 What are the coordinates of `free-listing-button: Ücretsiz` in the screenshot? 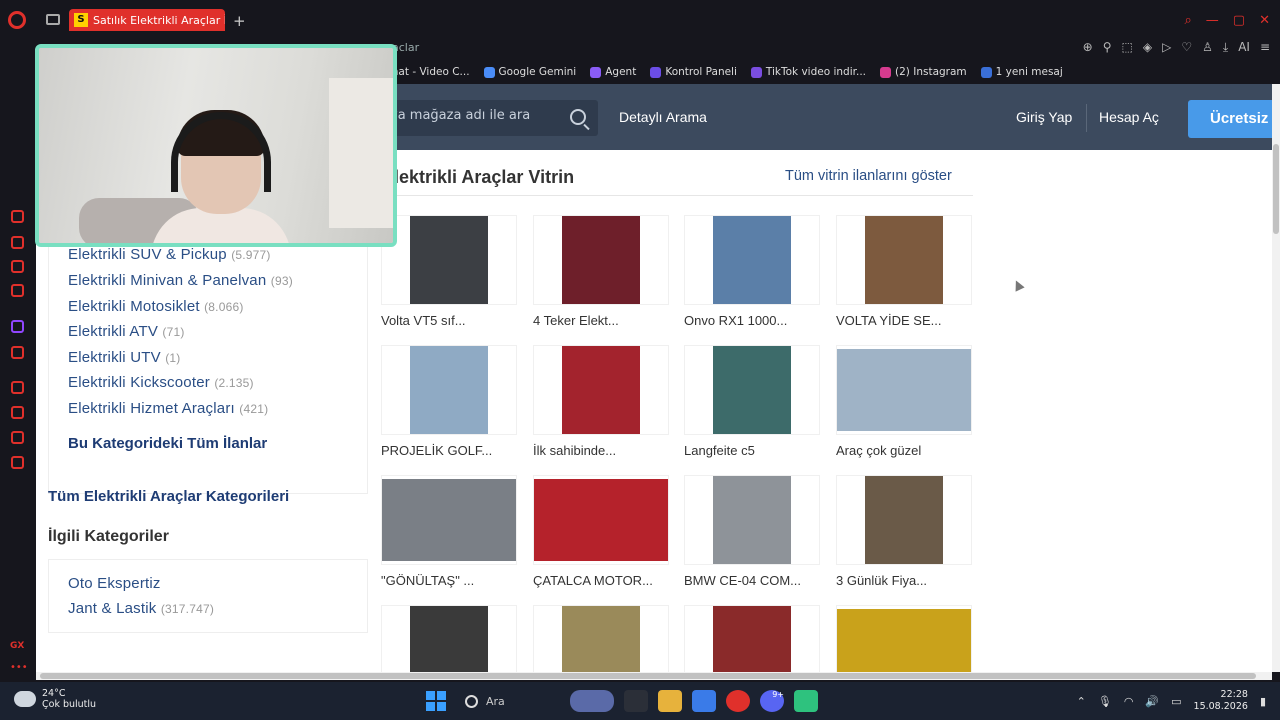 It's located at (1230, 119).